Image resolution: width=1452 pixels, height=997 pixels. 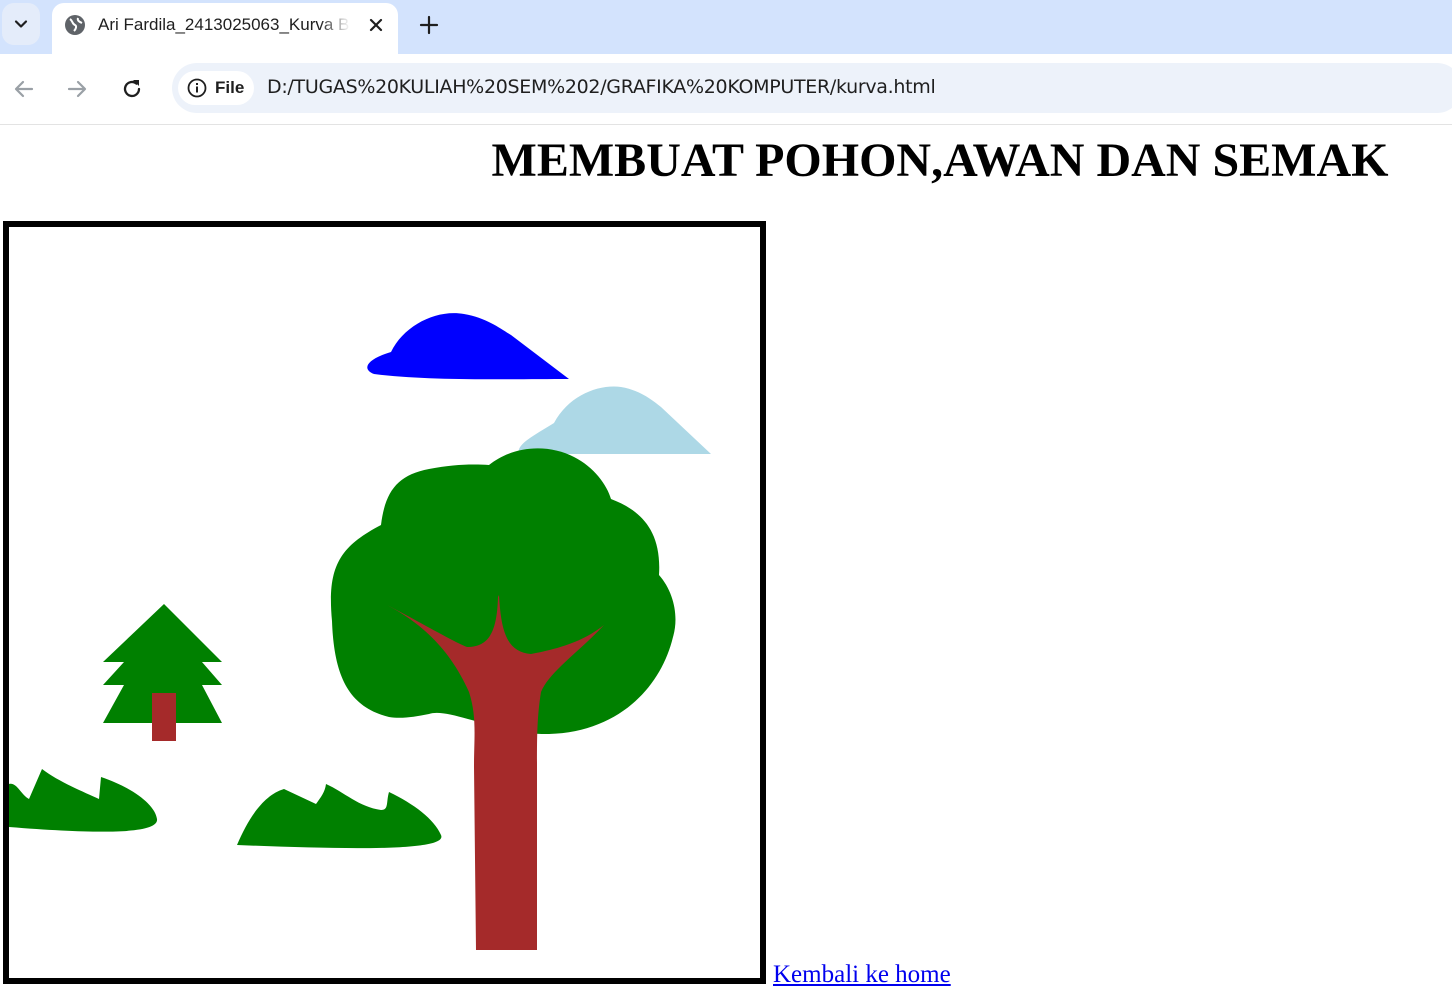 I want to click on bush-middle, so click(x=339, y=816).